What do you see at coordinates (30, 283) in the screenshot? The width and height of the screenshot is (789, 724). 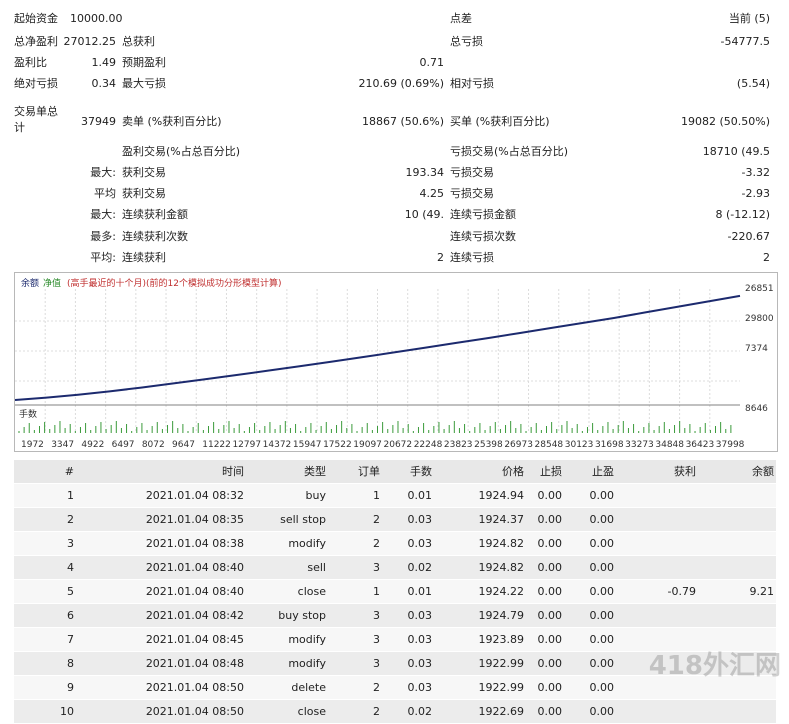 I see `legend-balance: 余额` at bounding box center [30, 283].